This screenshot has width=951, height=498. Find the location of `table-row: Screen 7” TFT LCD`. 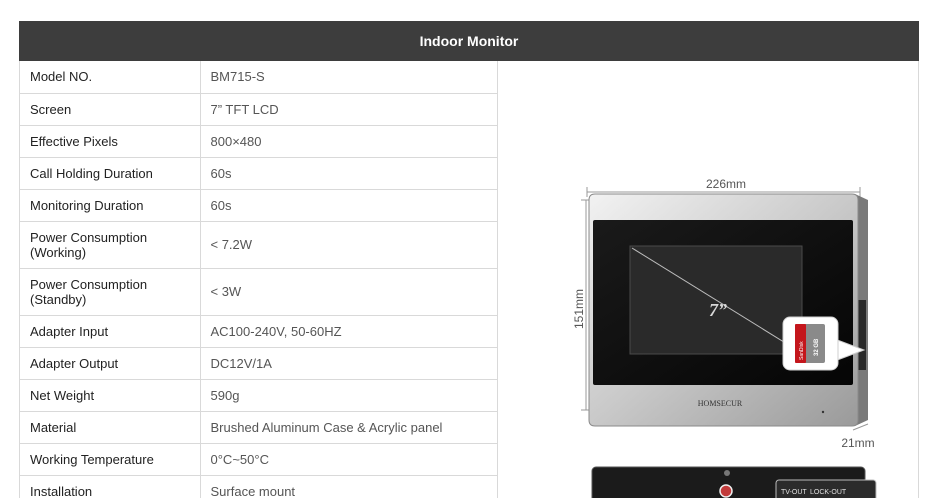

table-row: Screen 7” TFT LCD is located at coordinates (259, 109).